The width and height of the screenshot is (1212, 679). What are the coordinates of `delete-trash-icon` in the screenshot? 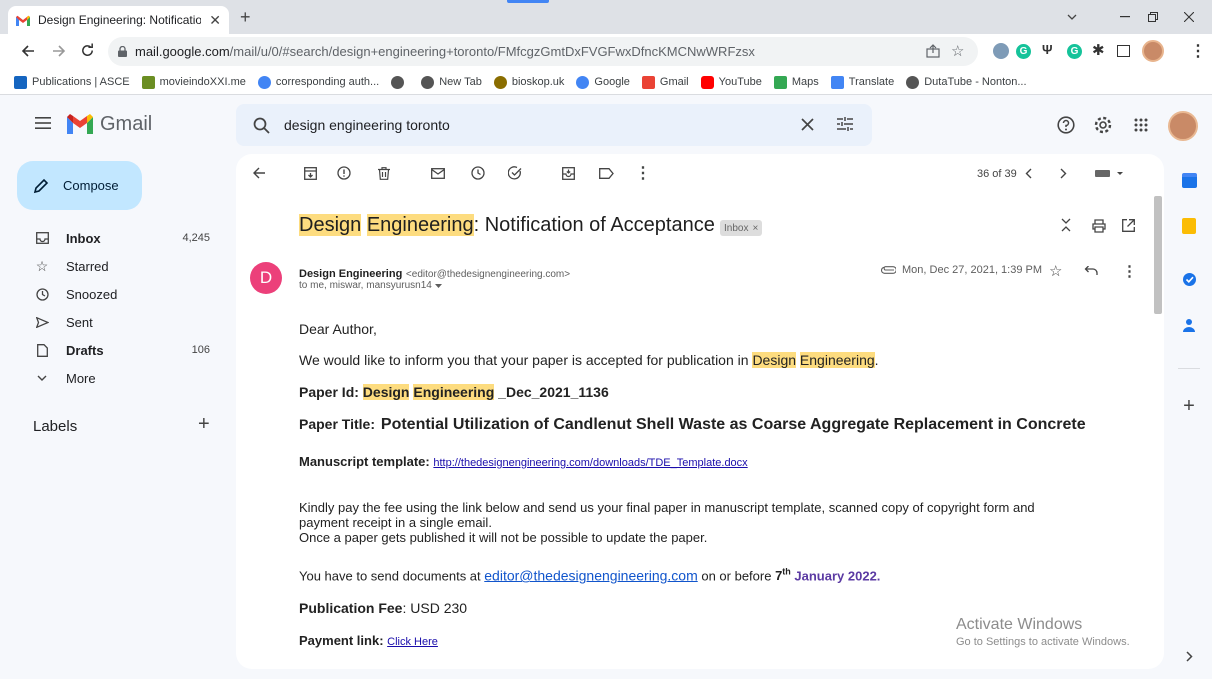 It's located at (384, 173).